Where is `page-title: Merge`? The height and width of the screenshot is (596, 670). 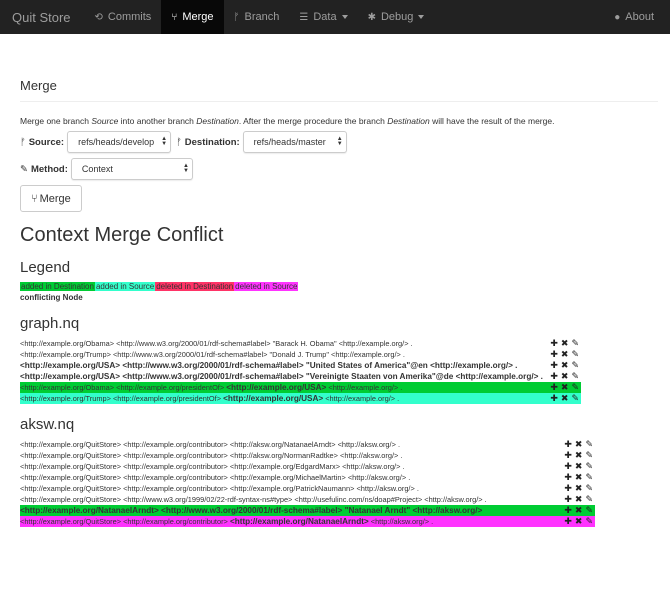 page-title: Merge is located at coordinates (339, 90).